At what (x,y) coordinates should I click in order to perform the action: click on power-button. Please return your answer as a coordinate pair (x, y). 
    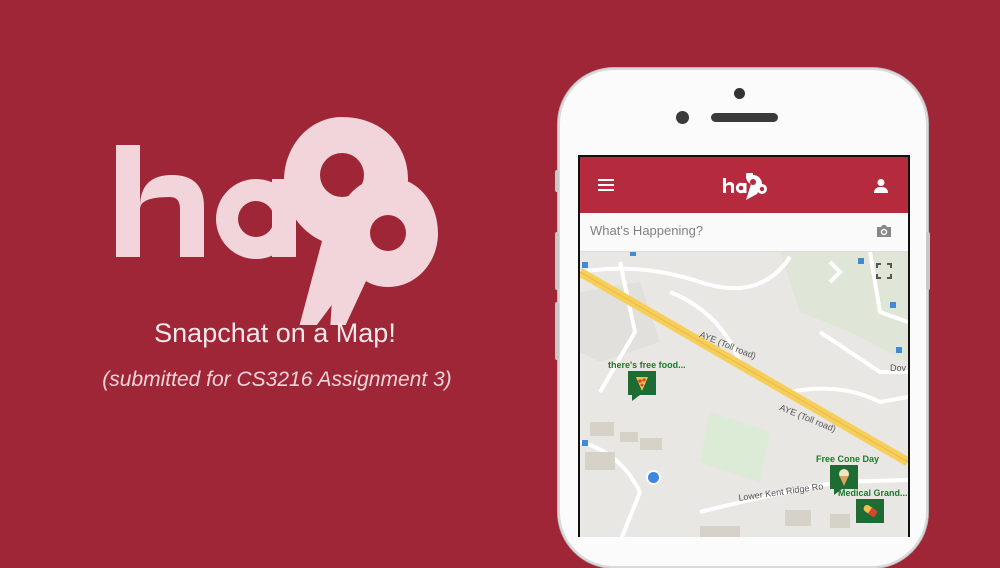
    Looking at the image, I should click on (928, 261).